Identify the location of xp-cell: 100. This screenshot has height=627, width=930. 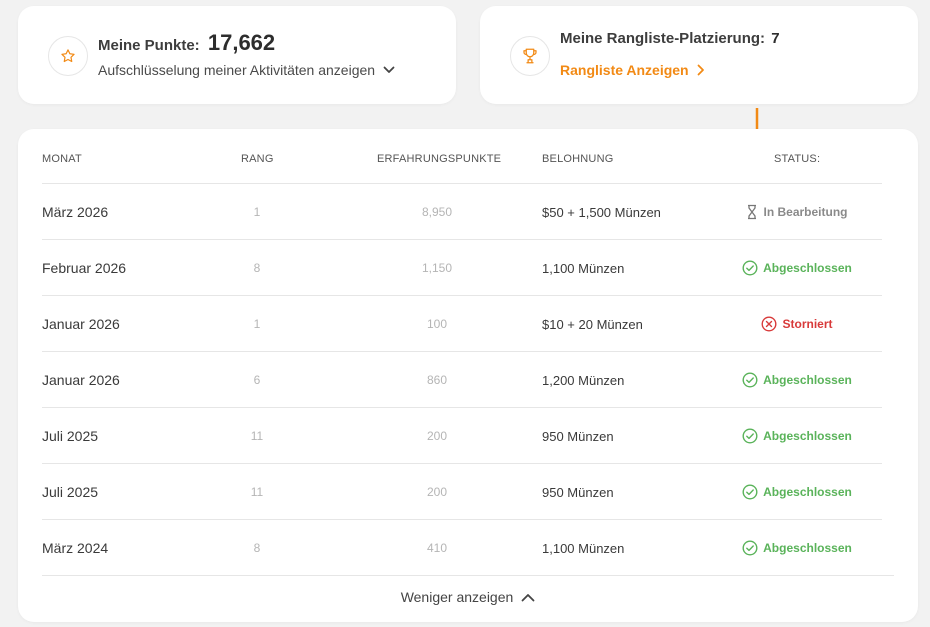
(437, 324).